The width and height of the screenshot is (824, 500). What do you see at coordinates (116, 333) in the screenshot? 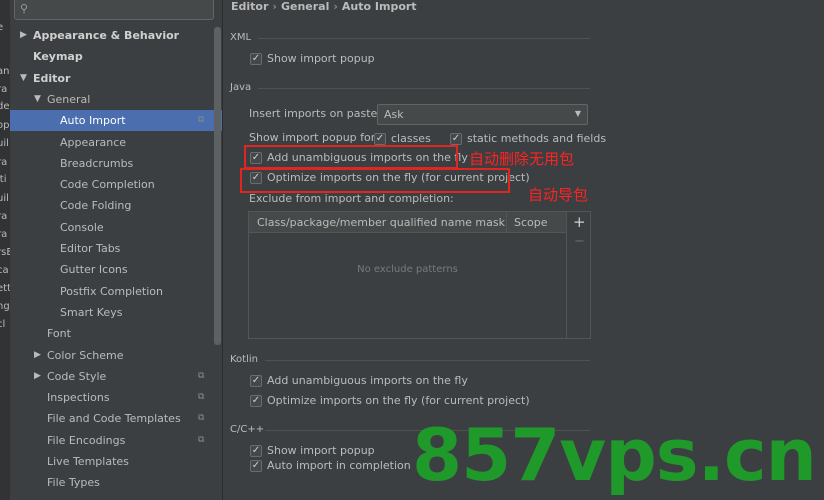
I see `tree-item: Font` at bounding box center [116, 333].